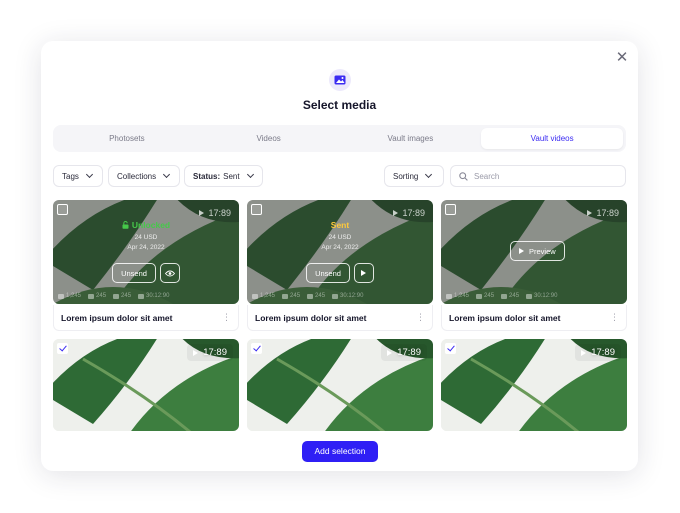 The width and height of the screenshot is (680, 513). I want to click on close-icon: ✕, so click(622, 57).